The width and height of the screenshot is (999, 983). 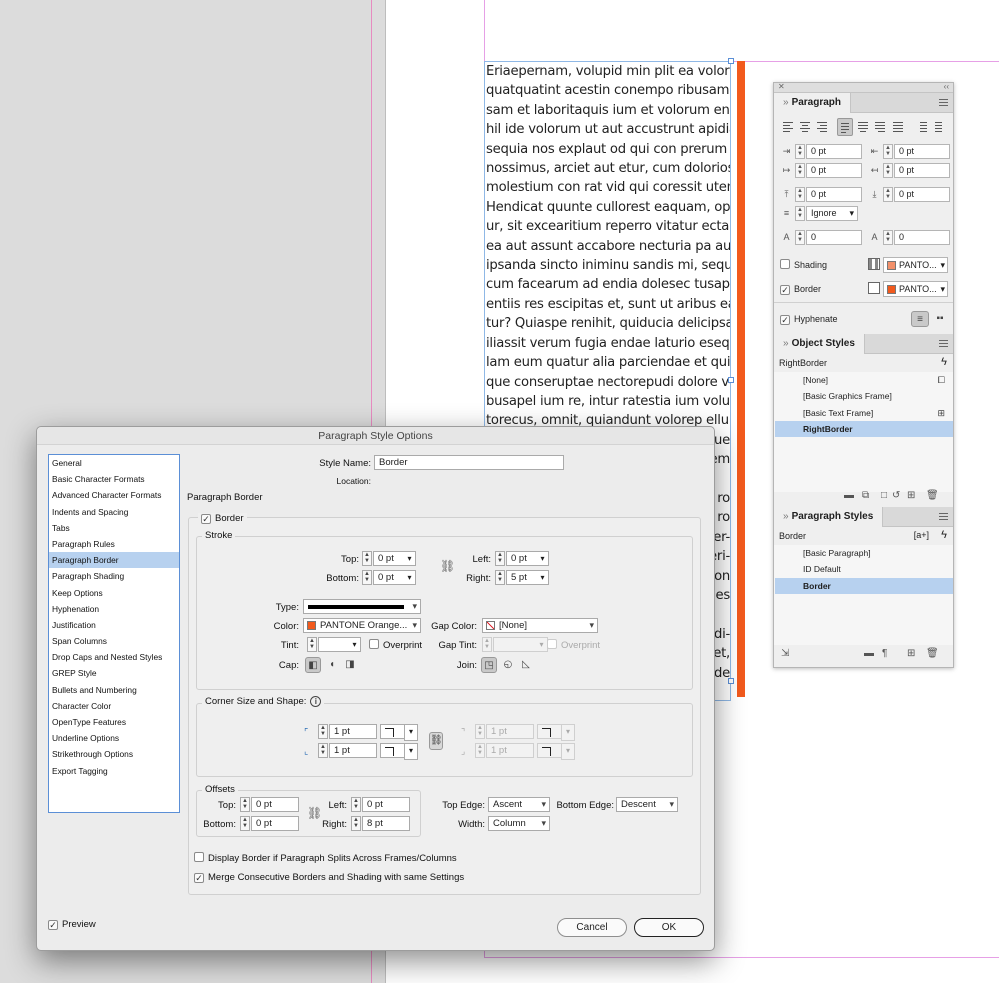 I want to click on width-select: Column, so click(x=519, y=823).